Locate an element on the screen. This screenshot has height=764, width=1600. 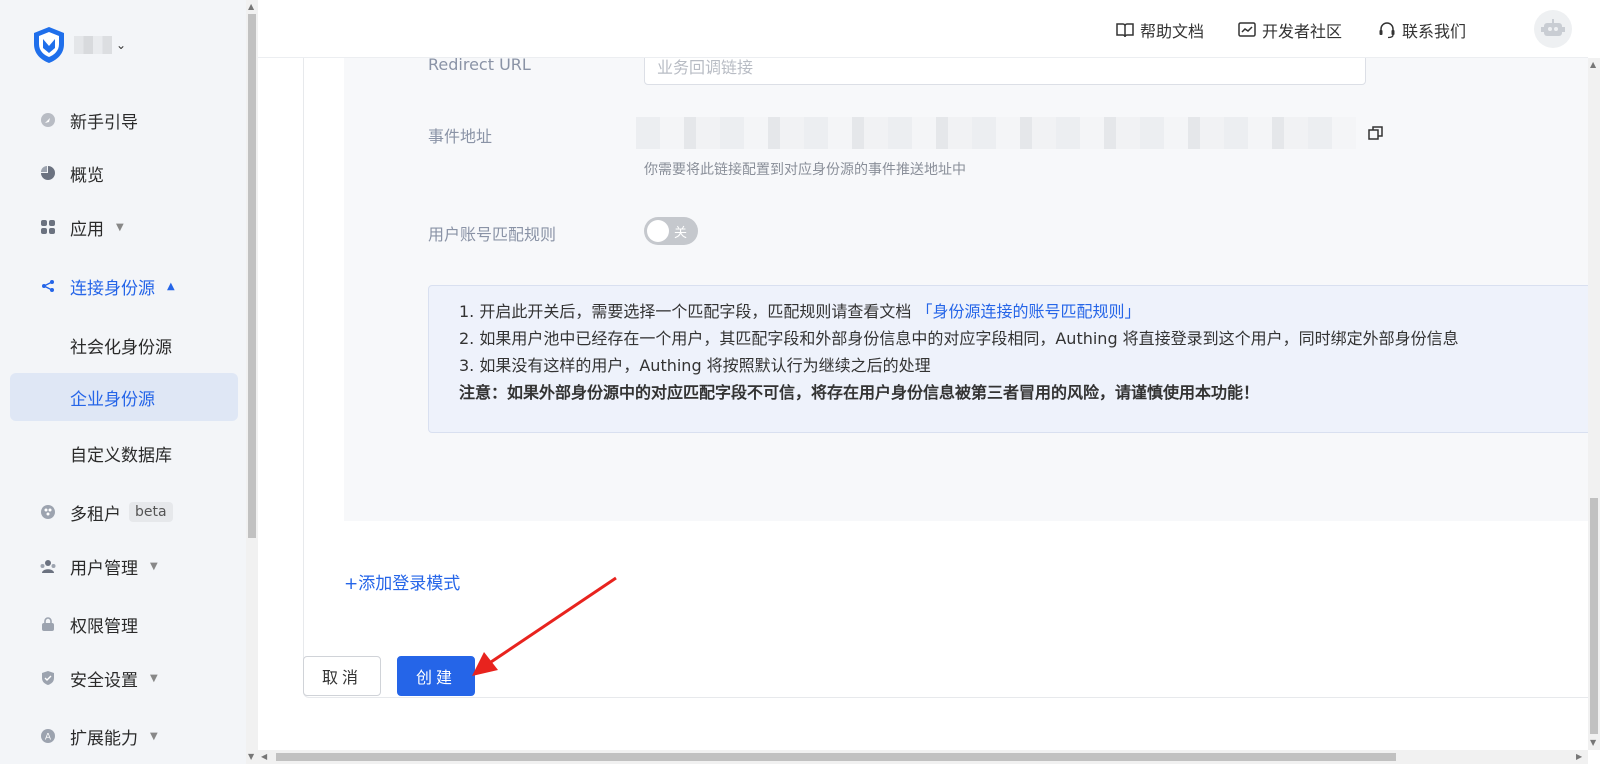
sidebar-item-extensions: A 扩展能力 ▼ is located at coordinates (124, 736).